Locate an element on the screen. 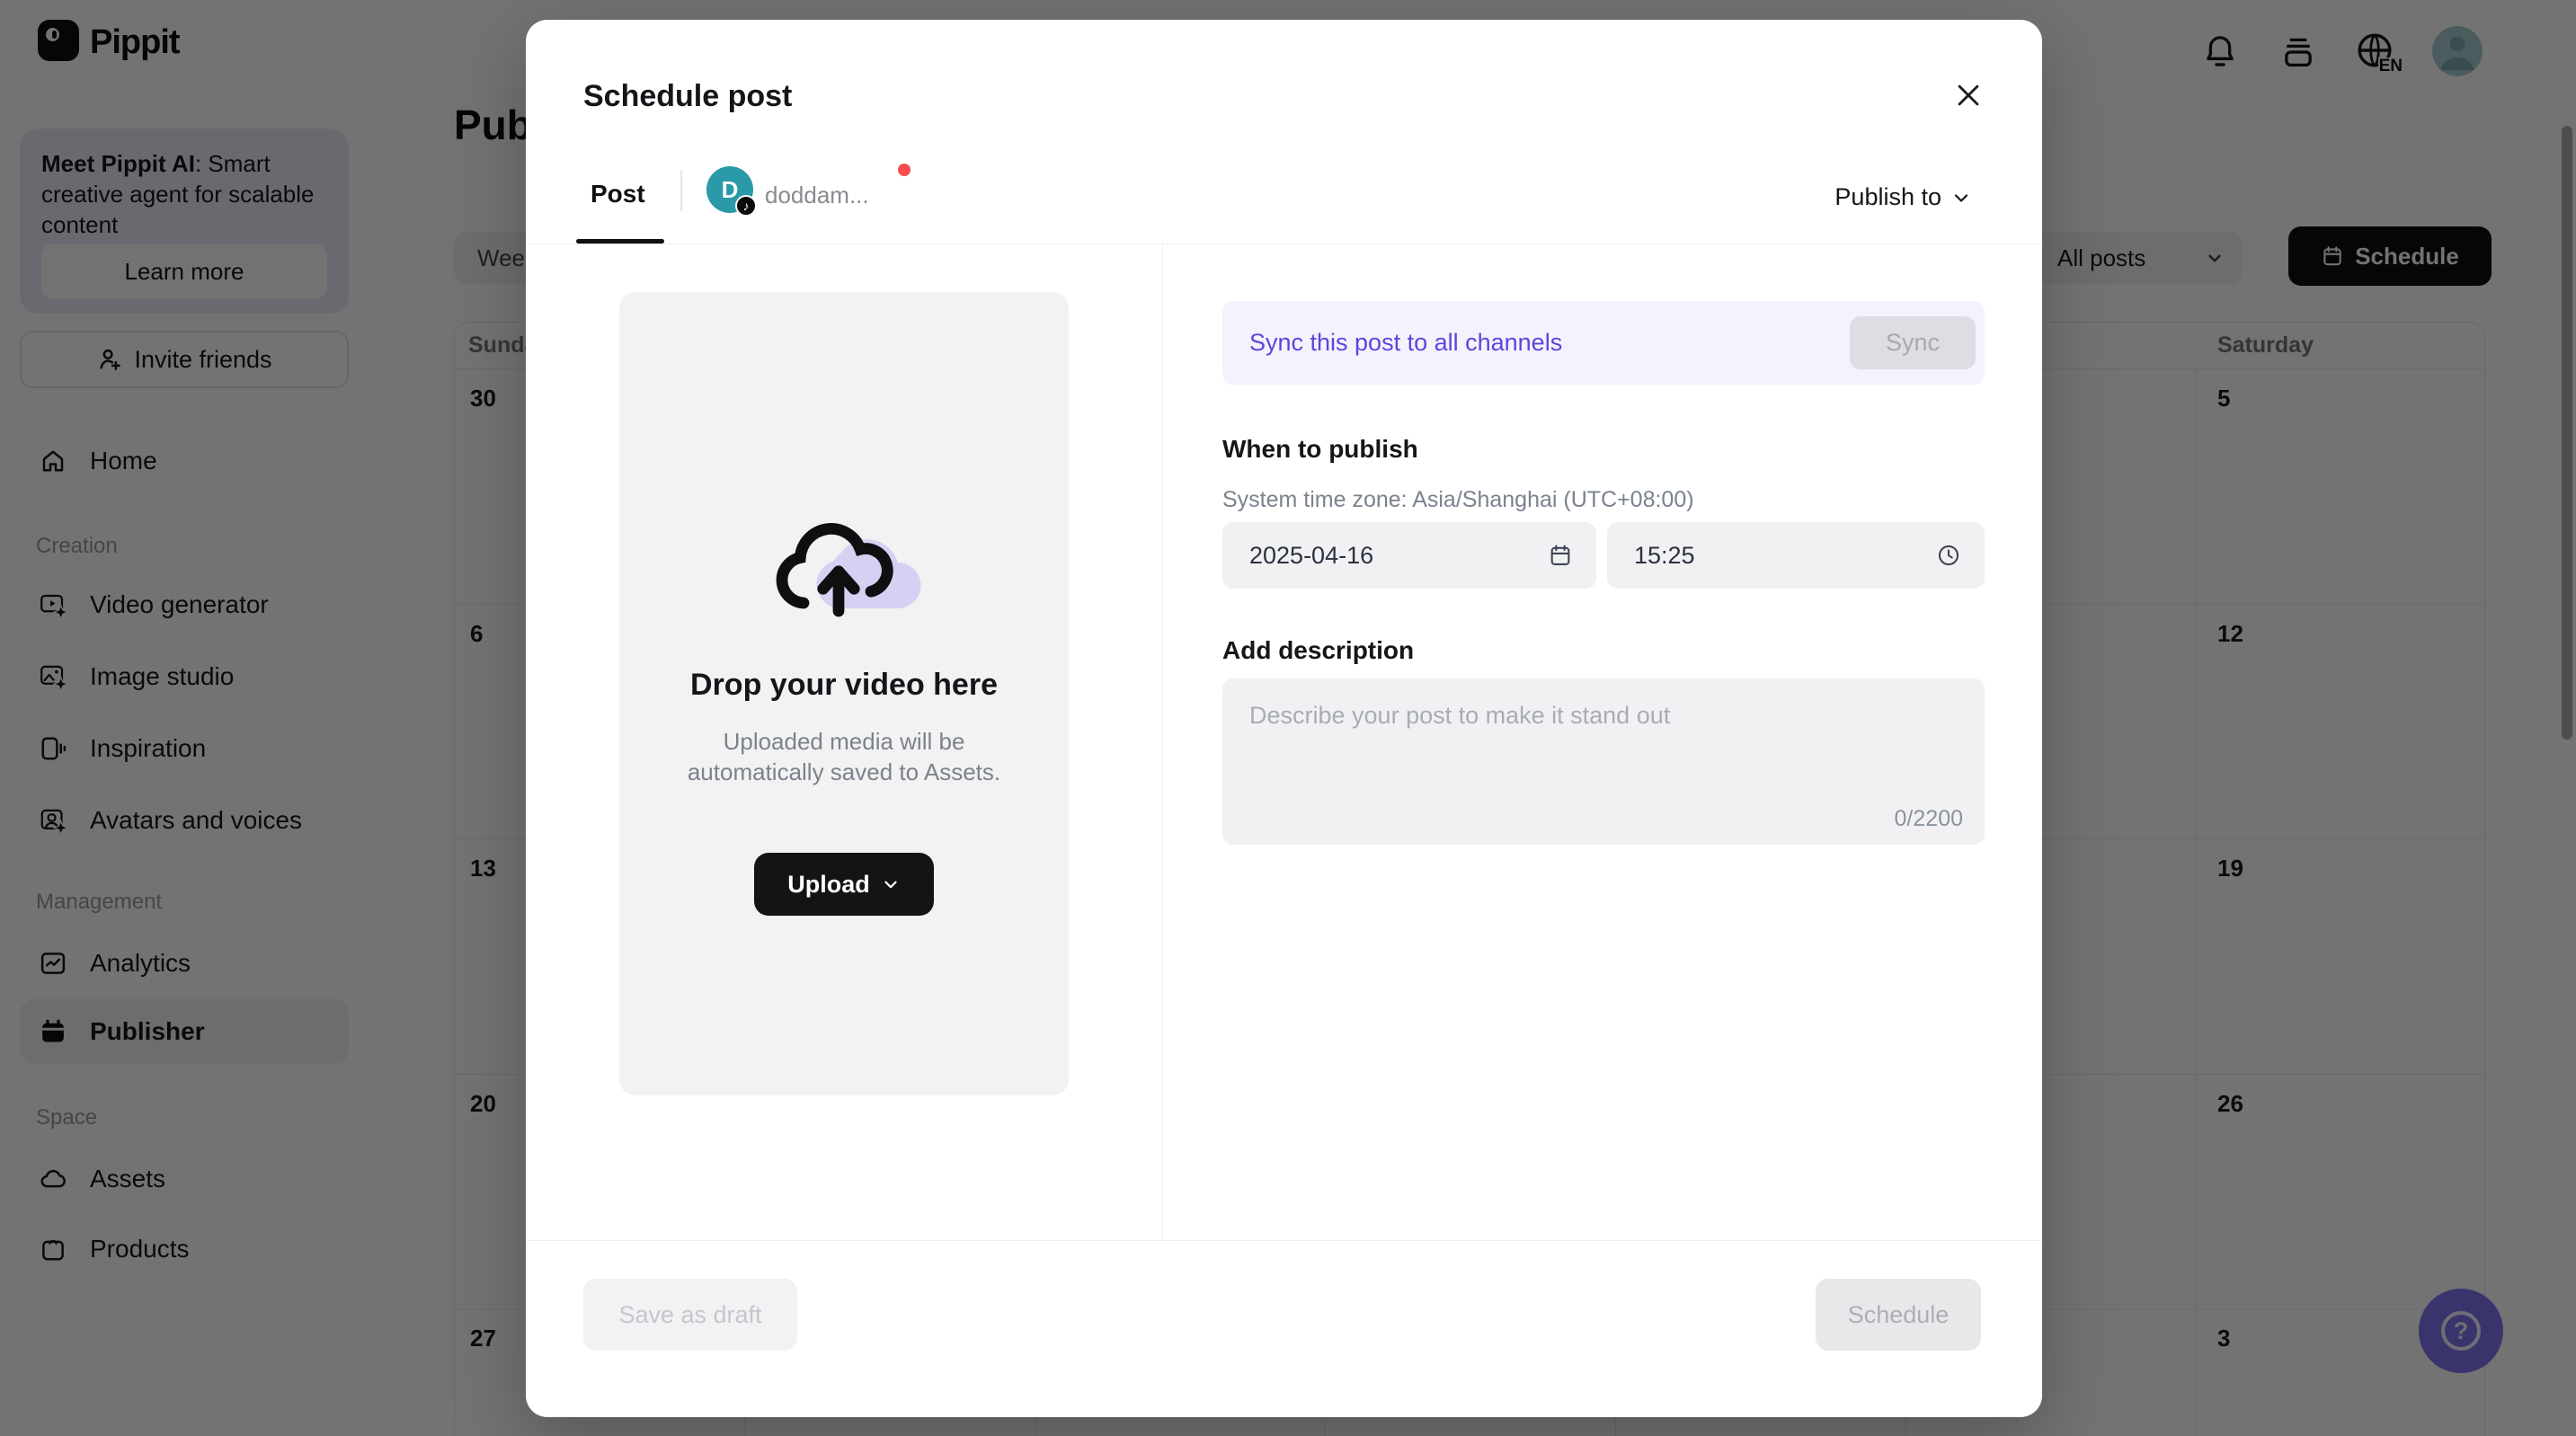  description-textarea is located at coordinates (1603, 741).